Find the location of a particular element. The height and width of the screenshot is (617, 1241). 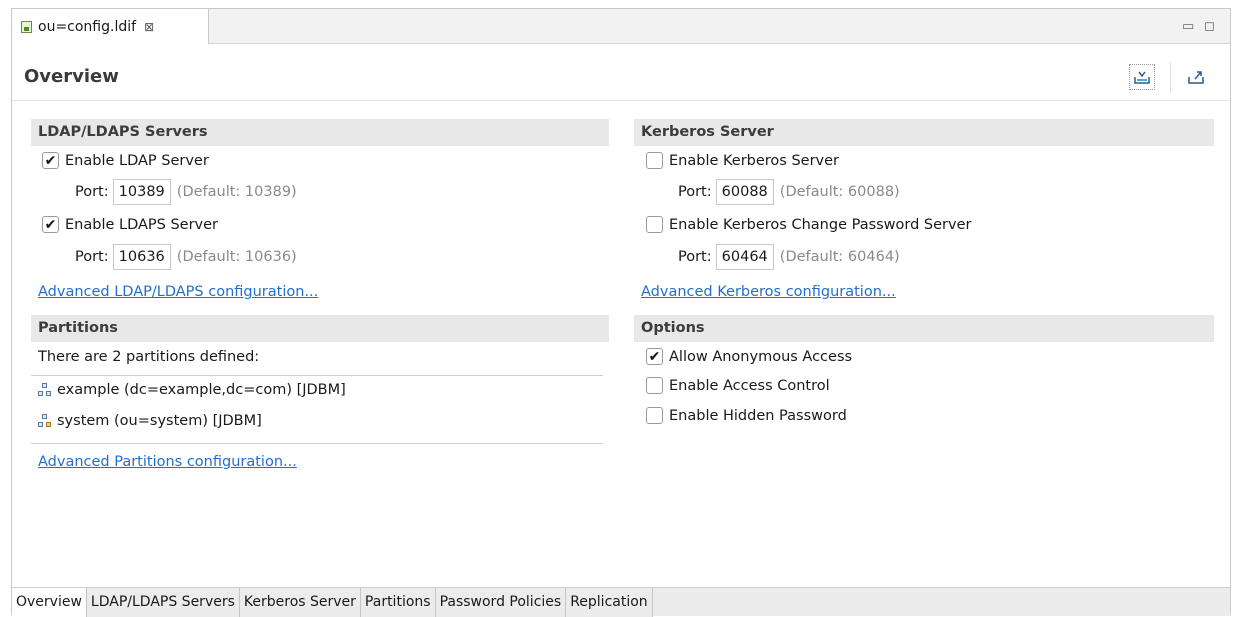

ldap-port-default: (Default: 10389) is located at coordinates (236, 192).